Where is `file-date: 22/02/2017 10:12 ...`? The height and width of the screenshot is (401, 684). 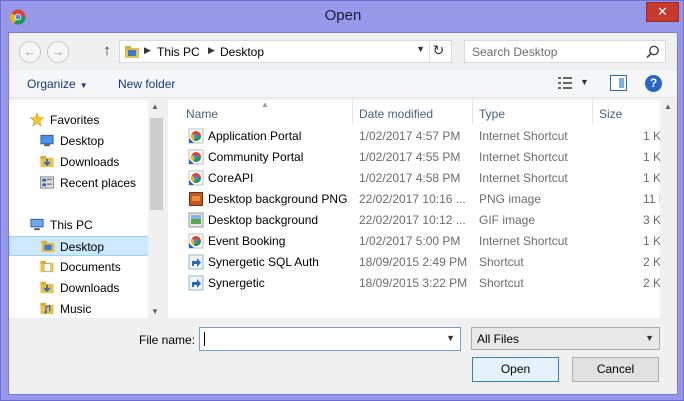 file-date: 22/02/2017 10:12 ... is located at coordinates (412, 220).